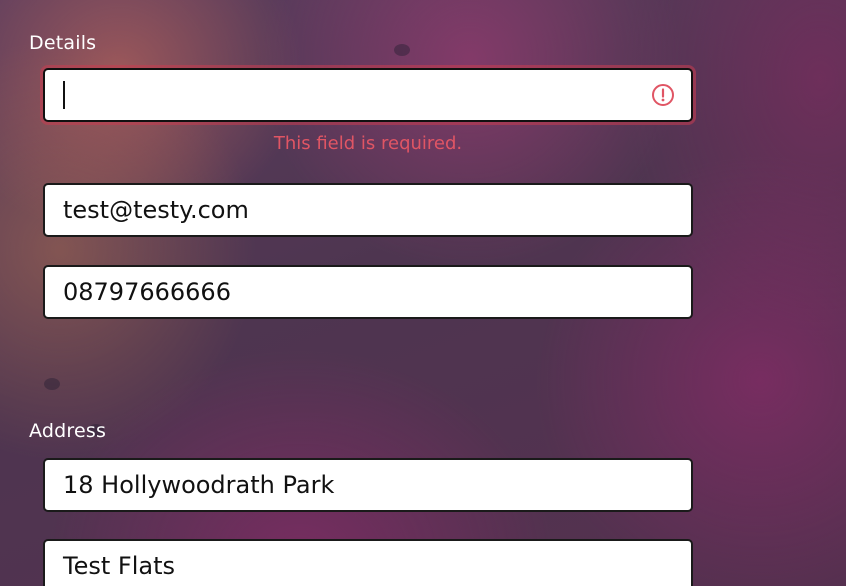 The width and height of the screenshot is (846, 586). What do you see at coordinates (368, 292) in the screenshot?
I see `phone-field: 08797666666` at bounding box center [368, 292].